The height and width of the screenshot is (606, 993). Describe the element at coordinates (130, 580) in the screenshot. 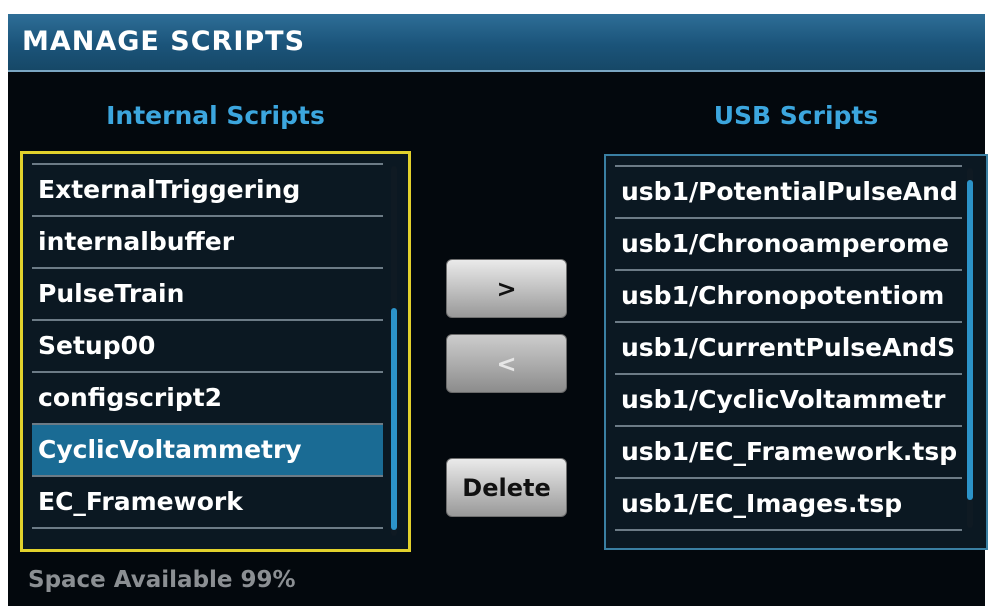

I see `space-available-label: Space Available` at that location.